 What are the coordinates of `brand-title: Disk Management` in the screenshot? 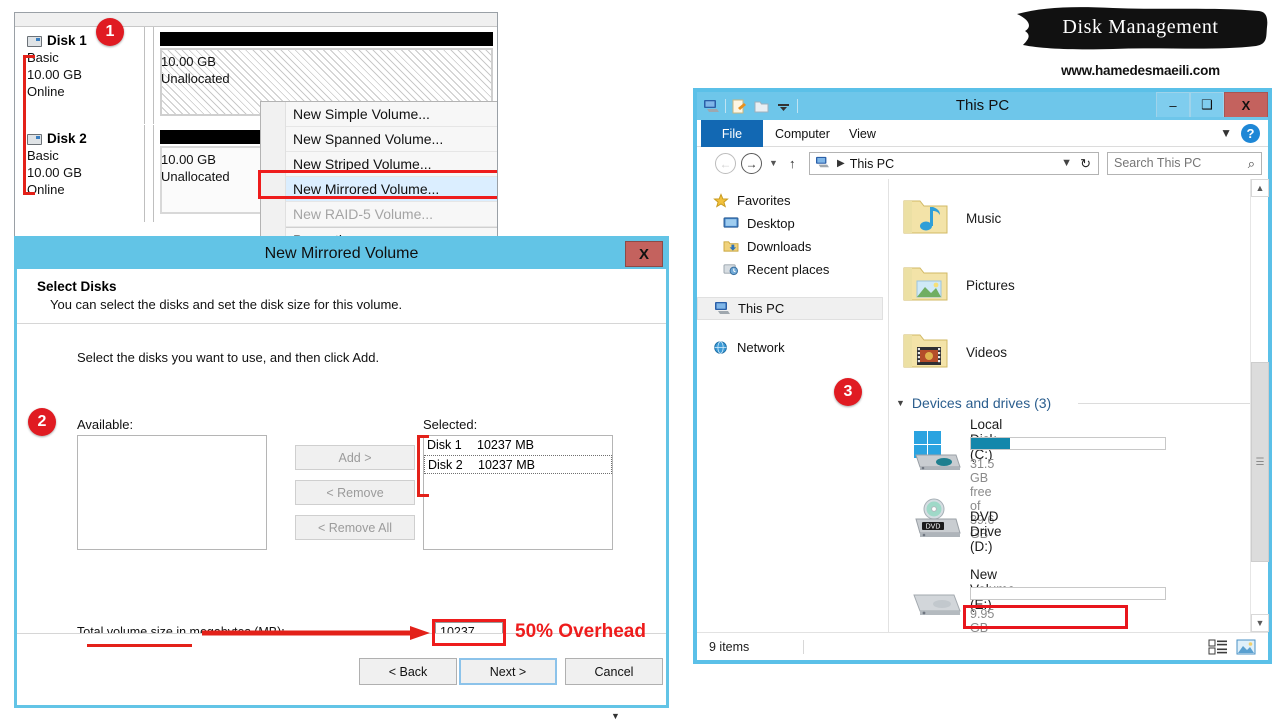 It's located at (1140, 27).